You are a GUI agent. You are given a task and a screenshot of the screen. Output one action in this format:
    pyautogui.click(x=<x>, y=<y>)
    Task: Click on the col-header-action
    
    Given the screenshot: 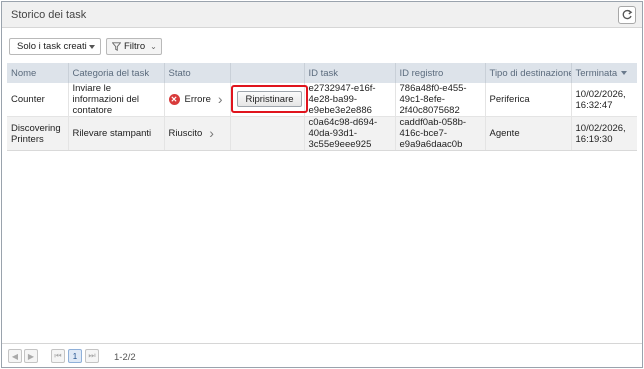 What is the action you would take?
    pyautogui.click(x=267, y=73)
    